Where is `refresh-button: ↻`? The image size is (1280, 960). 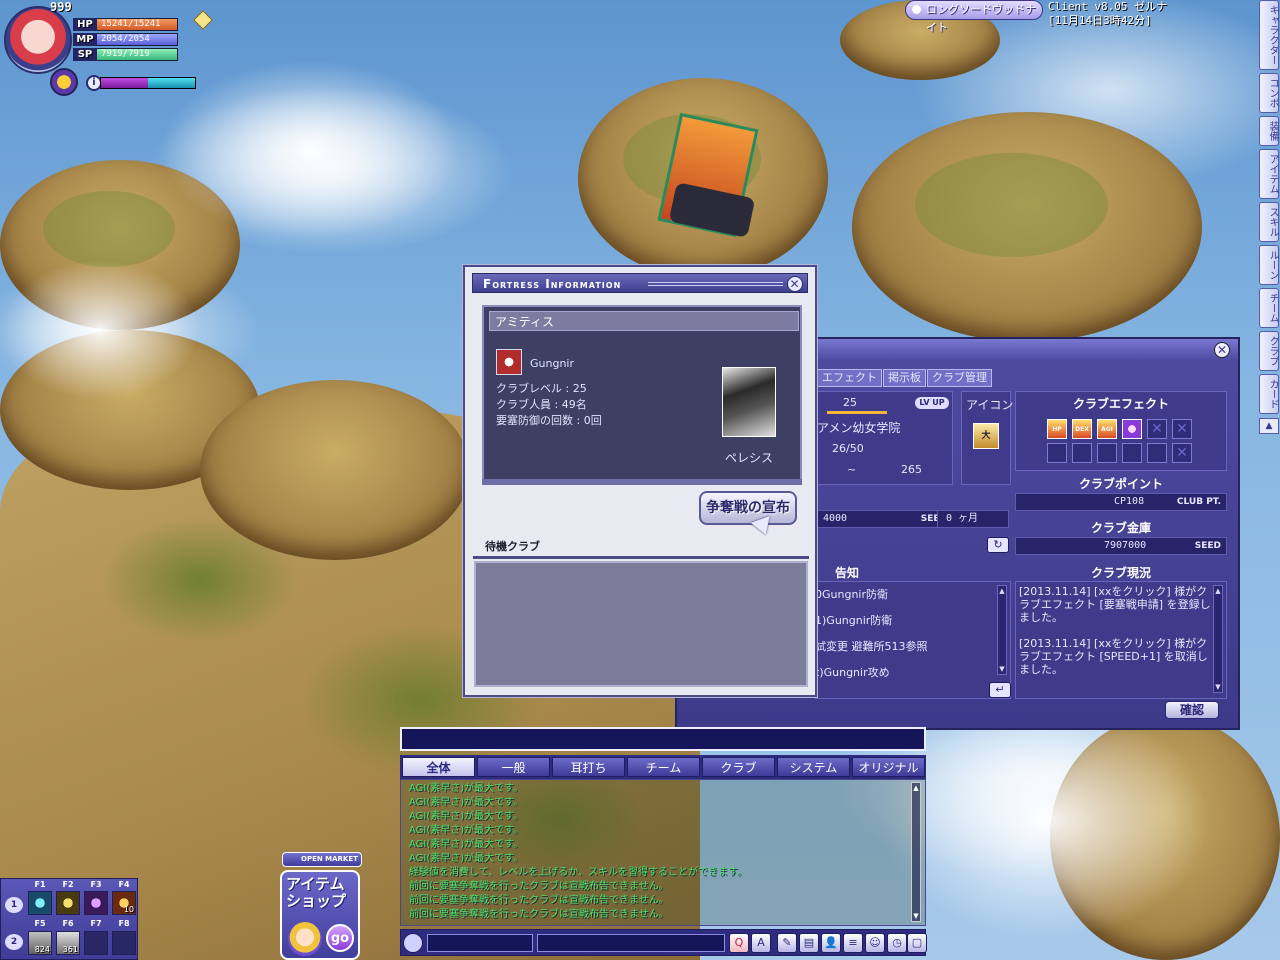
refresh-button: ↻ is located at coordinates (998, 545).